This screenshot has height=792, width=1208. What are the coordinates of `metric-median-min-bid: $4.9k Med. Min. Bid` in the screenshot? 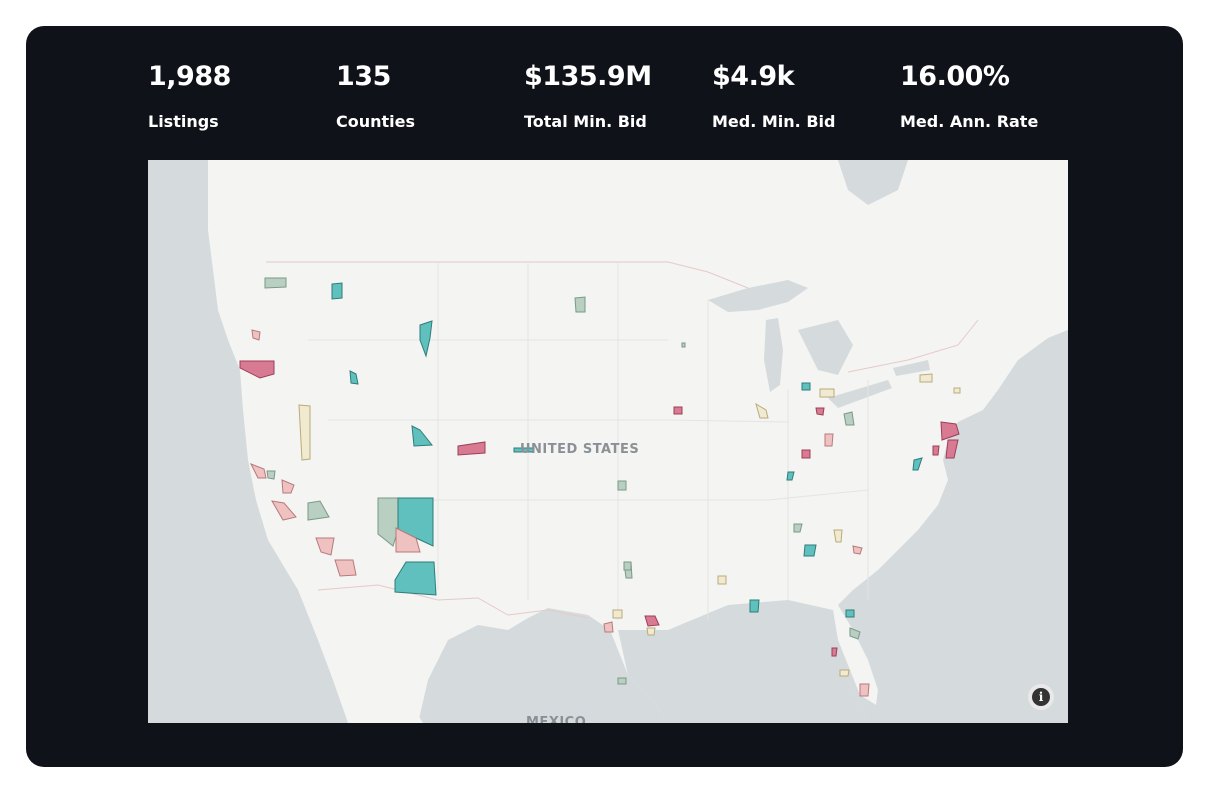 It's located at (773, 96).